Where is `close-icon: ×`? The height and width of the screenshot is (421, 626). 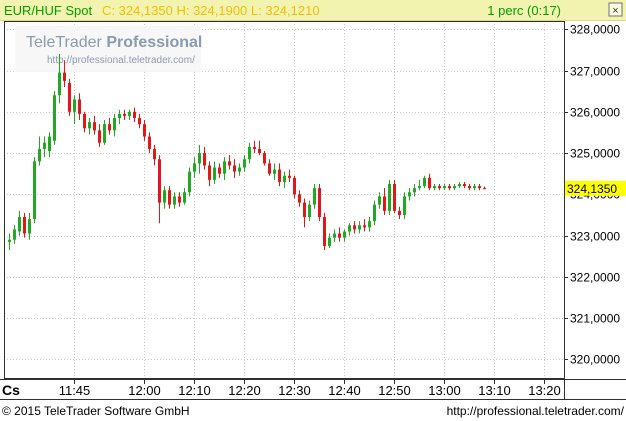 close-icon: × is located at coordinates (615, 11).